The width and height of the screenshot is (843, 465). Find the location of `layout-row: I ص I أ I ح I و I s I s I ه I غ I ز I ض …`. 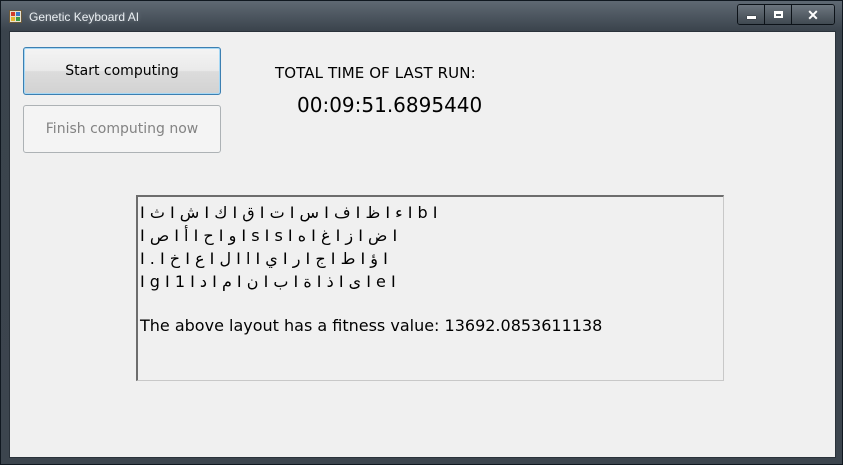

layout-row: I ص I أ I ح I و I s I s I ه I غ I ز I ض … is located at coordinates (269, 235).